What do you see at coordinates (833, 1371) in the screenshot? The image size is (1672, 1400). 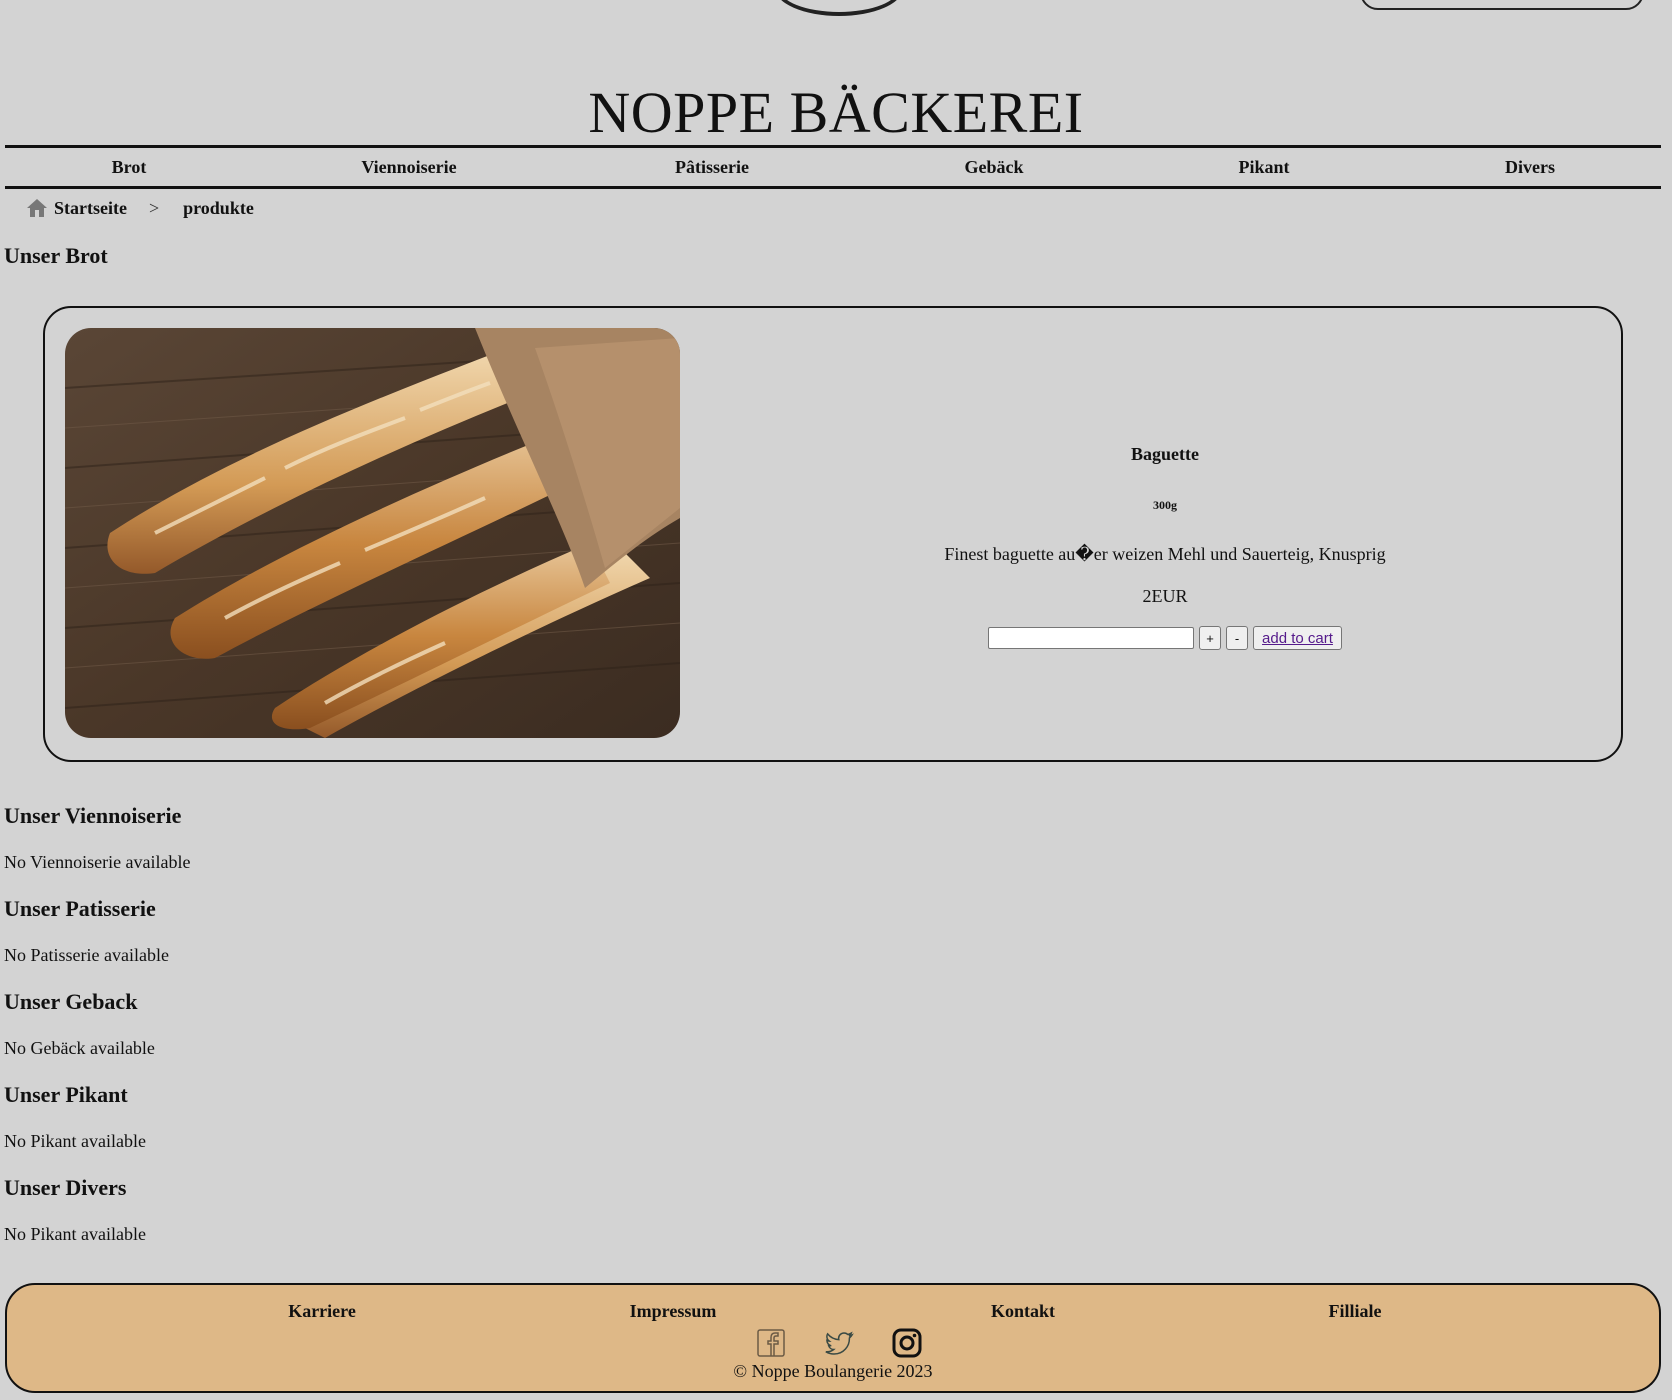 I see `copyright: © Noppe Boulangerie 2023` at bounding box center [833, 1371].